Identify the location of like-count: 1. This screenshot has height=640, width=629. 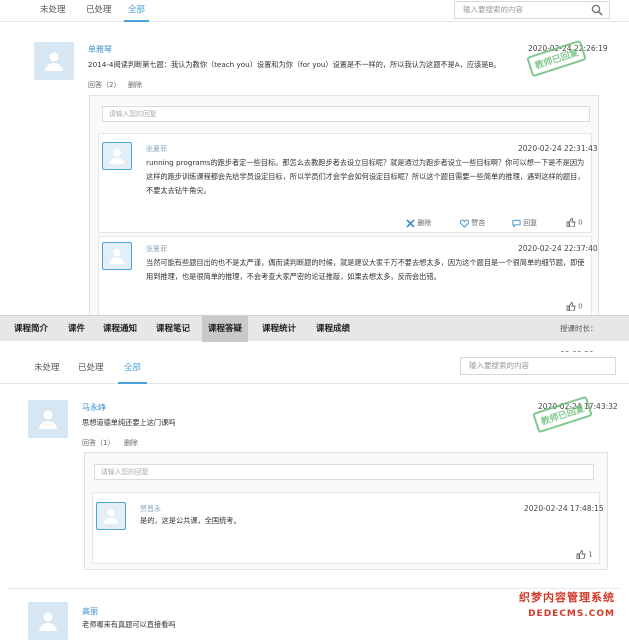
(590, 554).